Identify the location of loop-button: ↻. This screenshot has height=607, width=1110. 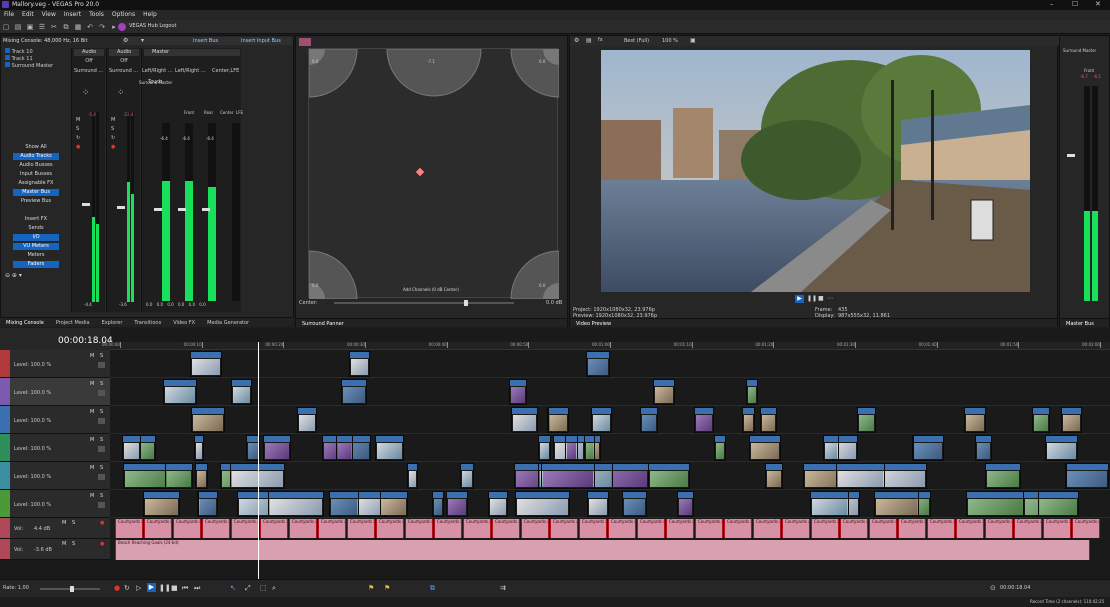
(127, 588).